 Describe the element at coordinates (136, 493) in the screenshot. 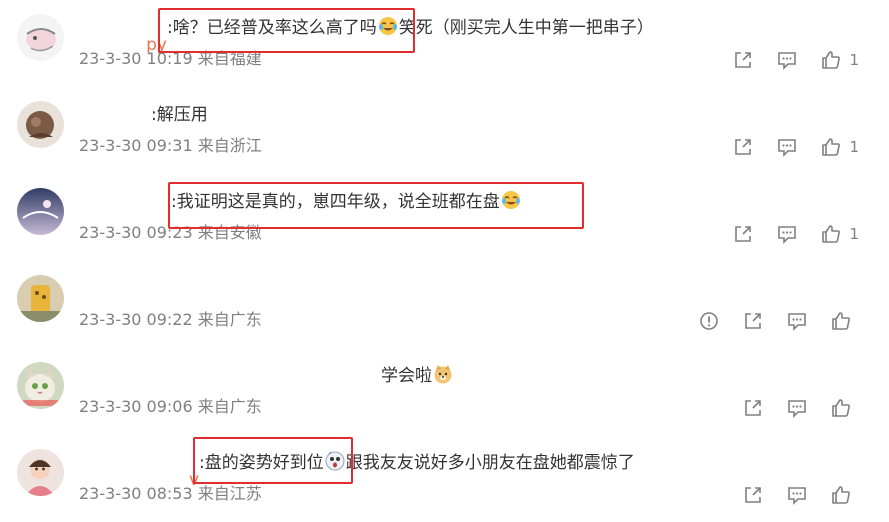

I see `comment-time: 23-3-30 08:53` at that location.